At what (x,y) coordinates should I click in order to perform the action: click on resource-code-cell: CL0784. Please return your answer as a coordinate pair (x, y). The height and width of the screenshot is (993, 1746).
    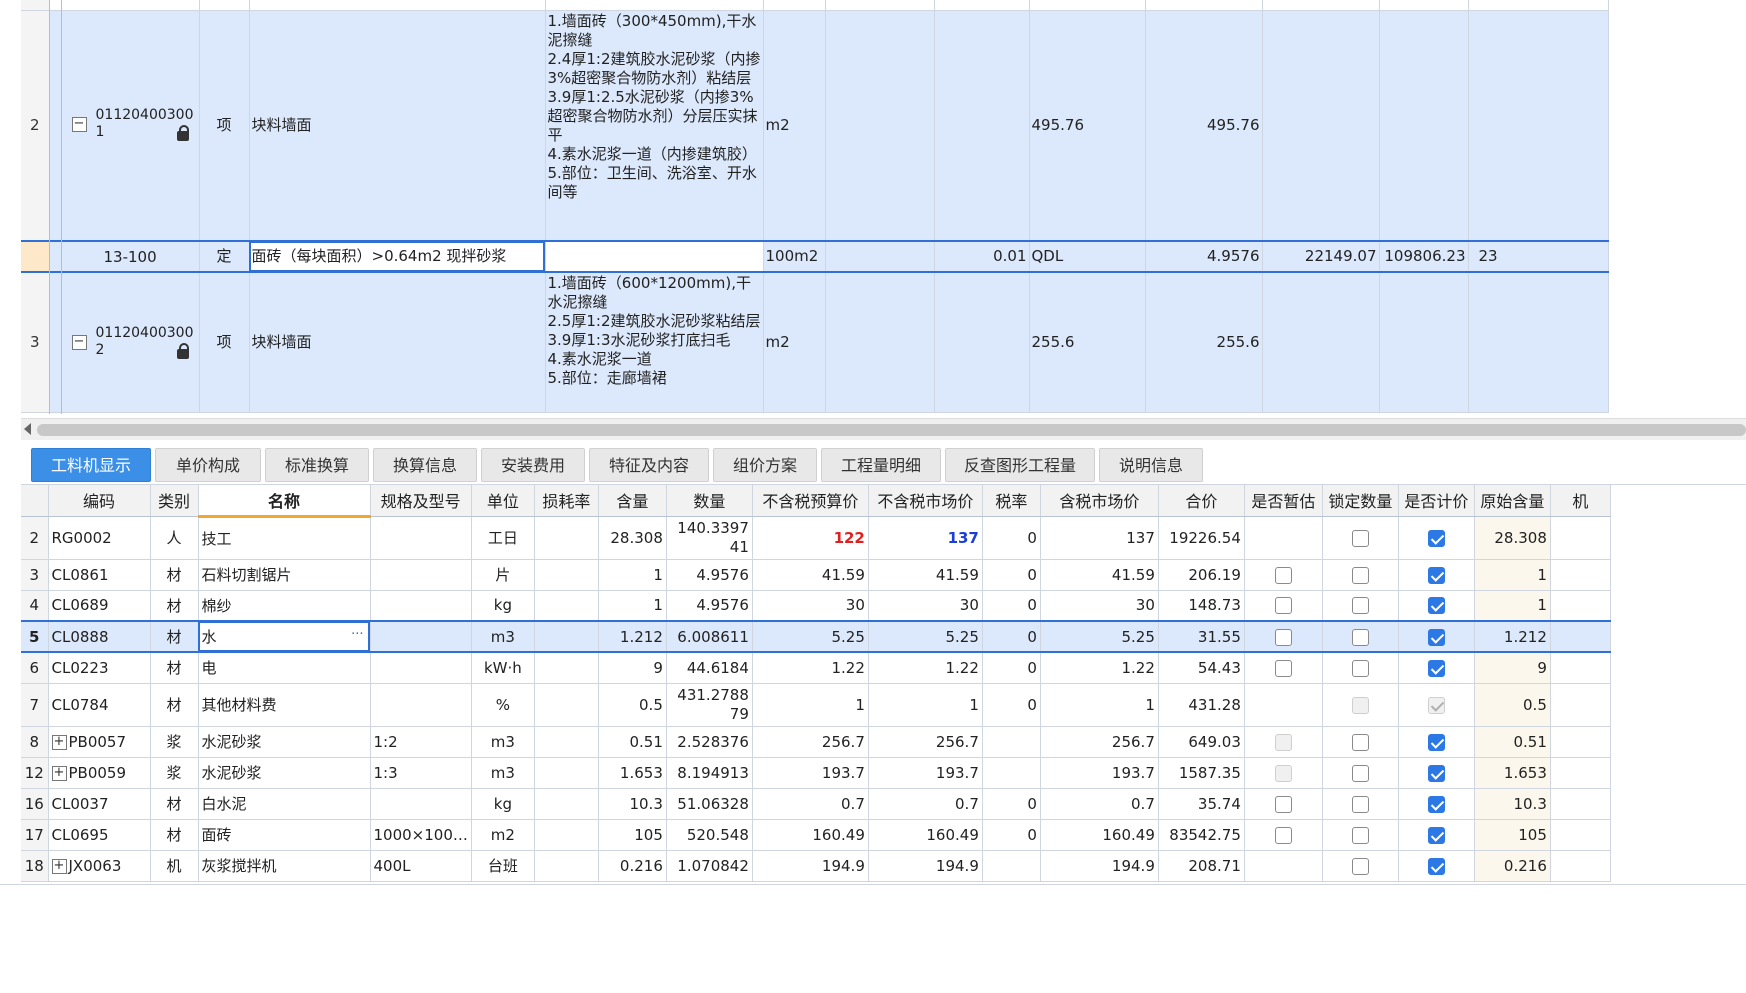
    Looking at the image, I should click on (99, 705).